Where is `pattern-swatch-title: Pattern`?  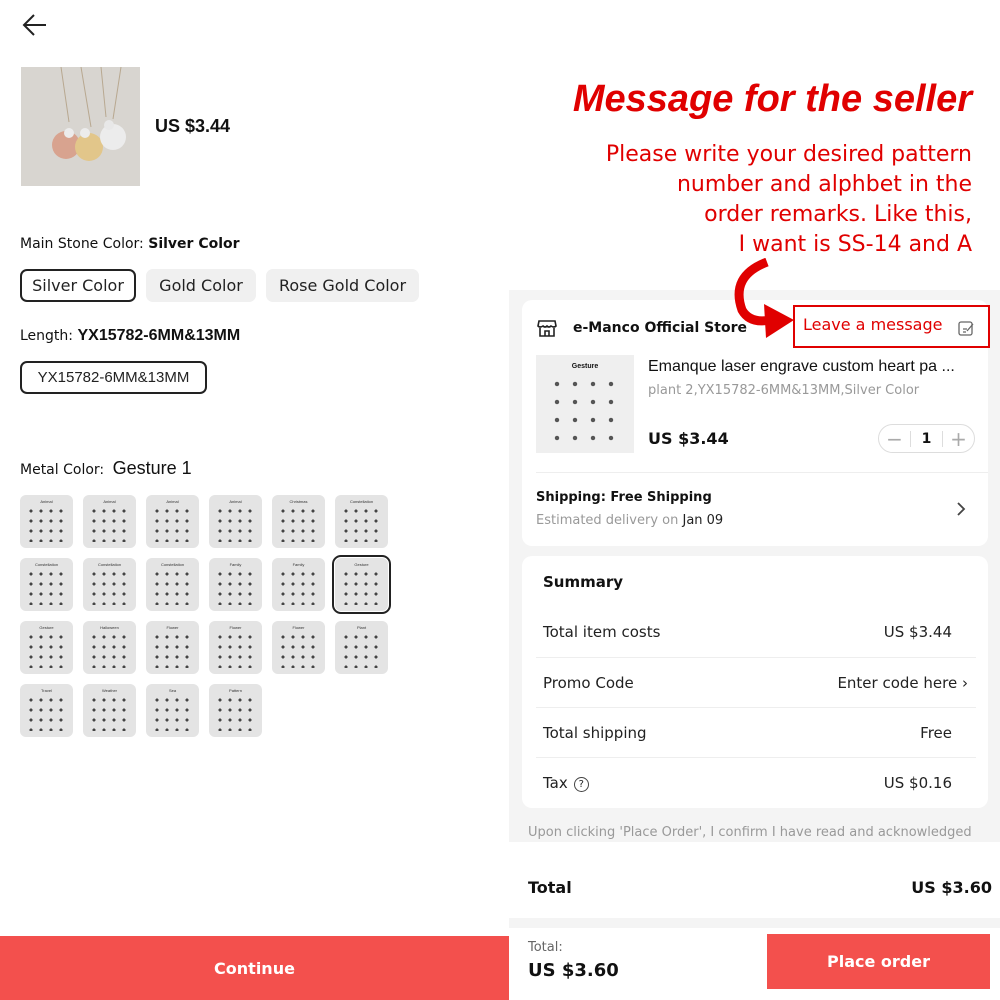 pattern-swatch-title: Pattern is located at coordinates (235, 690).